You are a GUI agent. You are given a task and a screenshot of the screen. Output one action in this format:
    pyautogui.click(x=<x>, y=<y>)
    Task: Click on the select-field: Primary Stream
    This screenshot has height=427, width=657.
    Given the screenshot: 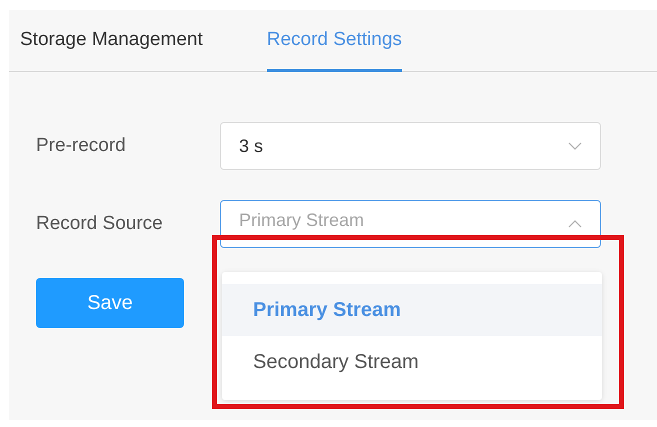 What is the action you would take?
    pyautogui.click(x=410, y=224)
    